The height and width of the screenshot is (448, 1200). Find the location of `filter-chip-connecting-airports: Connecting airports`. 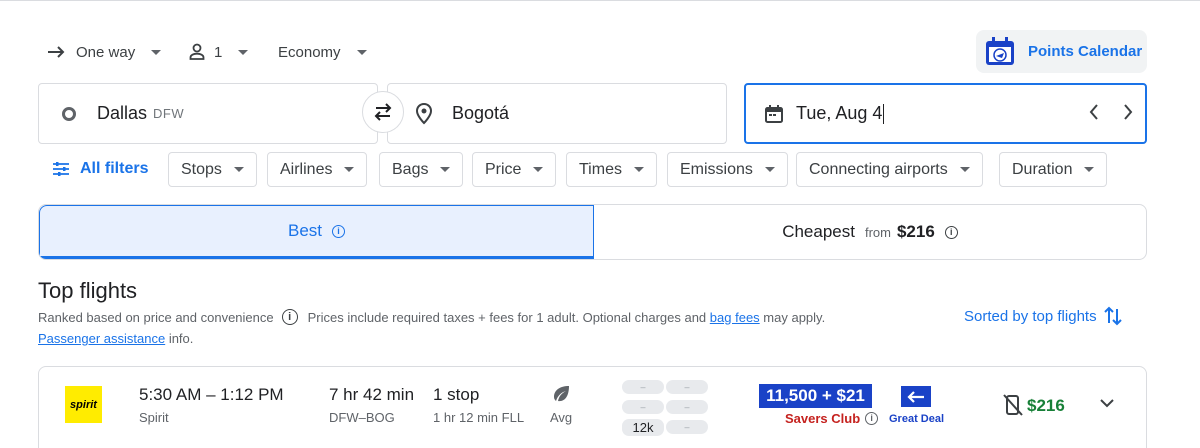

filter-chip-connecting-airports: Connecting airports is located at coordinates (889, 169).